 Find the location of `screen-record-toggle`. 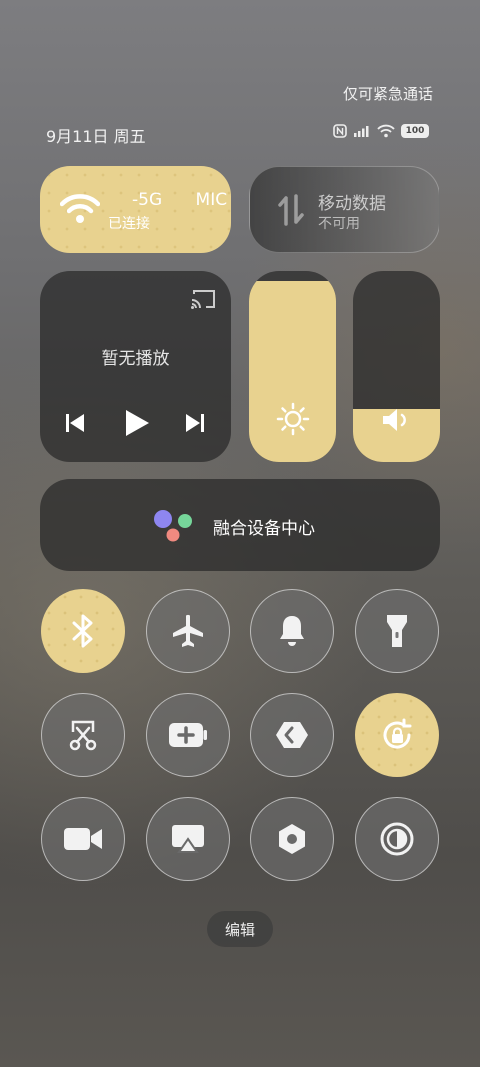

screen-record-toggle is located at coordinates (83, 839).